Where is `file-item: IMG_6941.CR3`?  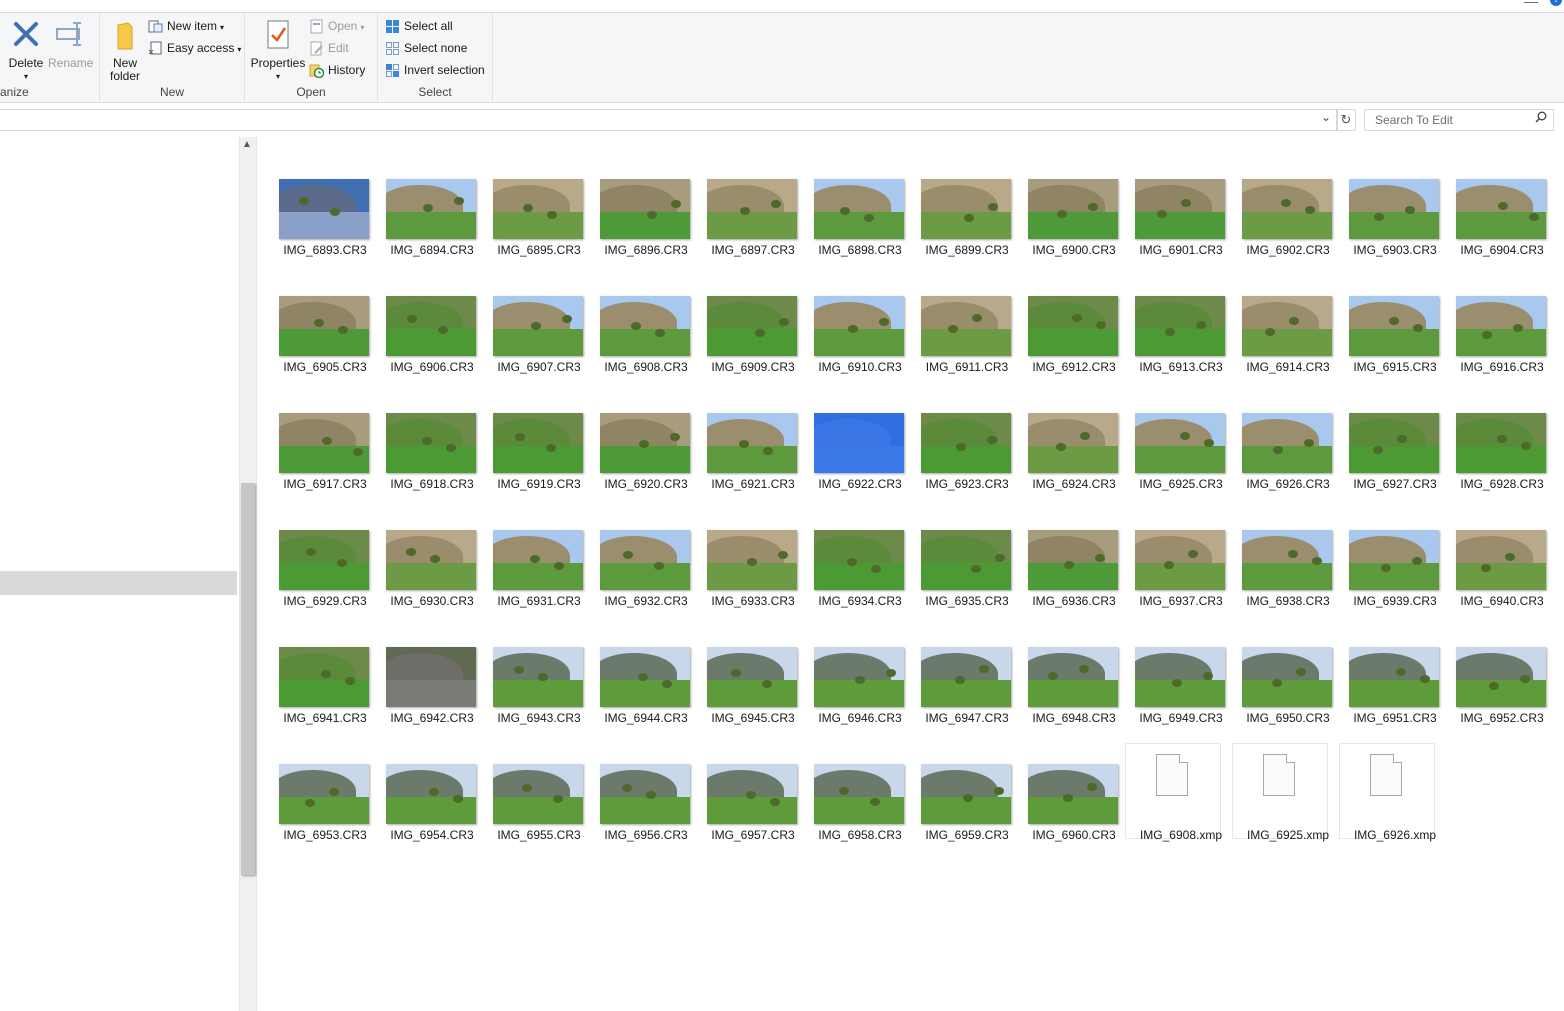 file-item: IMG_6941.CR3 is located at coordinates (326, 697).